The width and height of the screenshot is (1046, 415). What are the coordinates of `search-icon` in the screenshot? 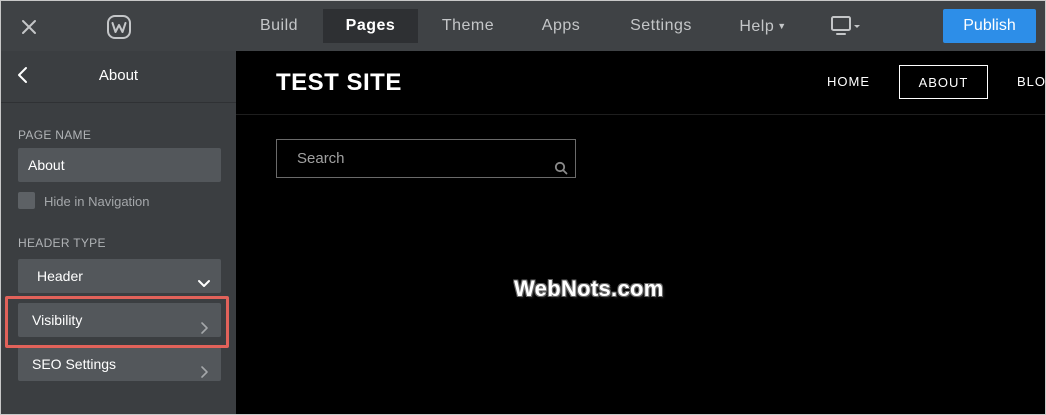 It's located at (561, 163).